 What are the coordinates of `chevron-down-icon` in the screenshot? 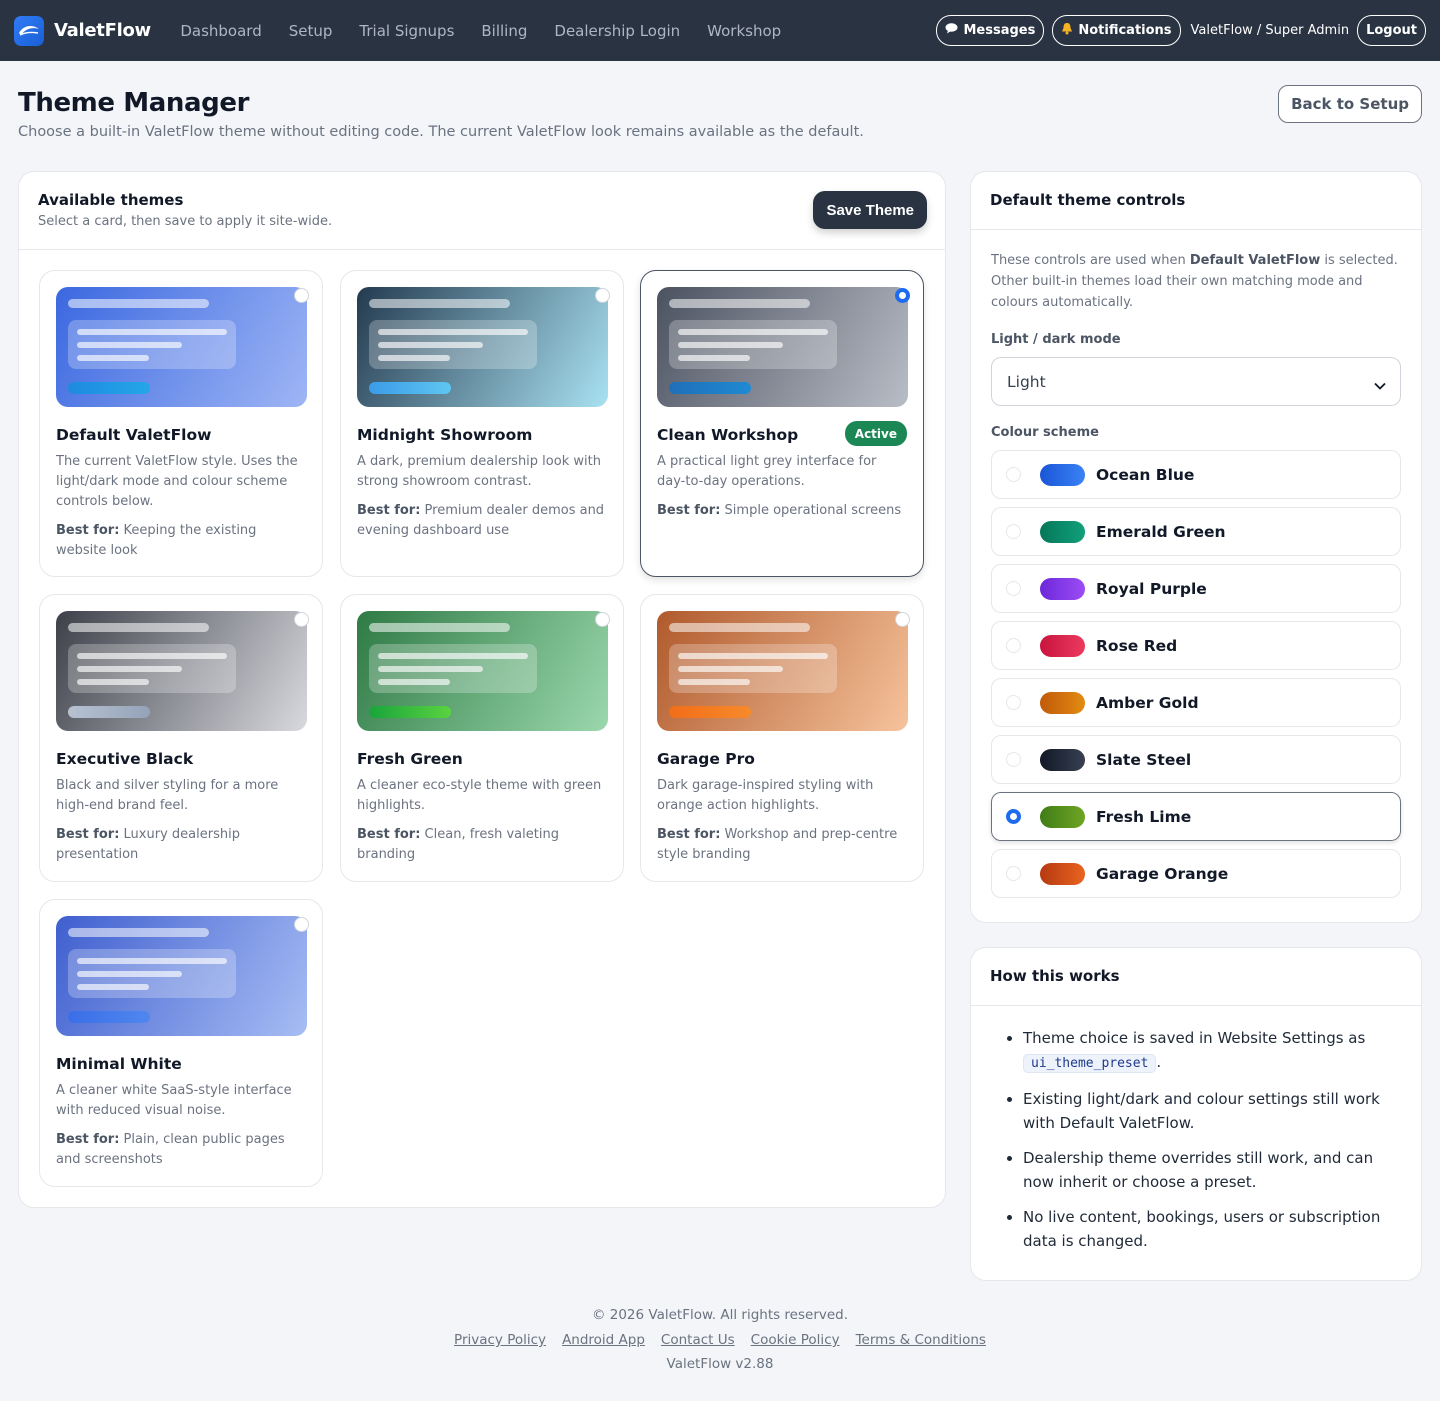 It's located at (1380, 385).